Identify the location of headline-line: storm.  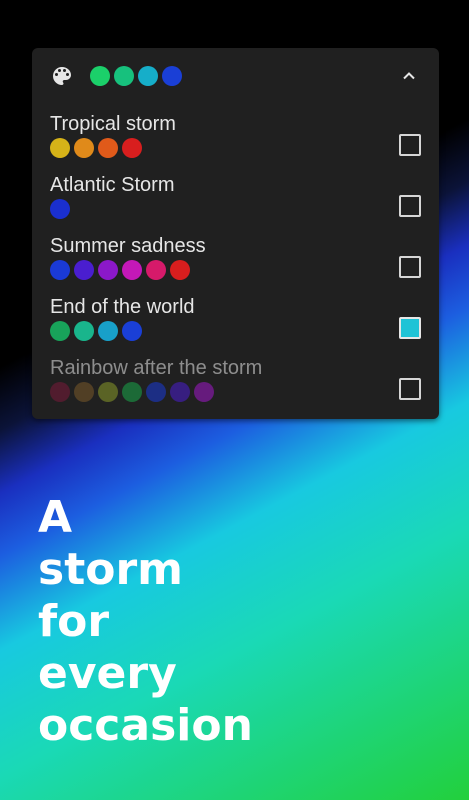
(110, 569).